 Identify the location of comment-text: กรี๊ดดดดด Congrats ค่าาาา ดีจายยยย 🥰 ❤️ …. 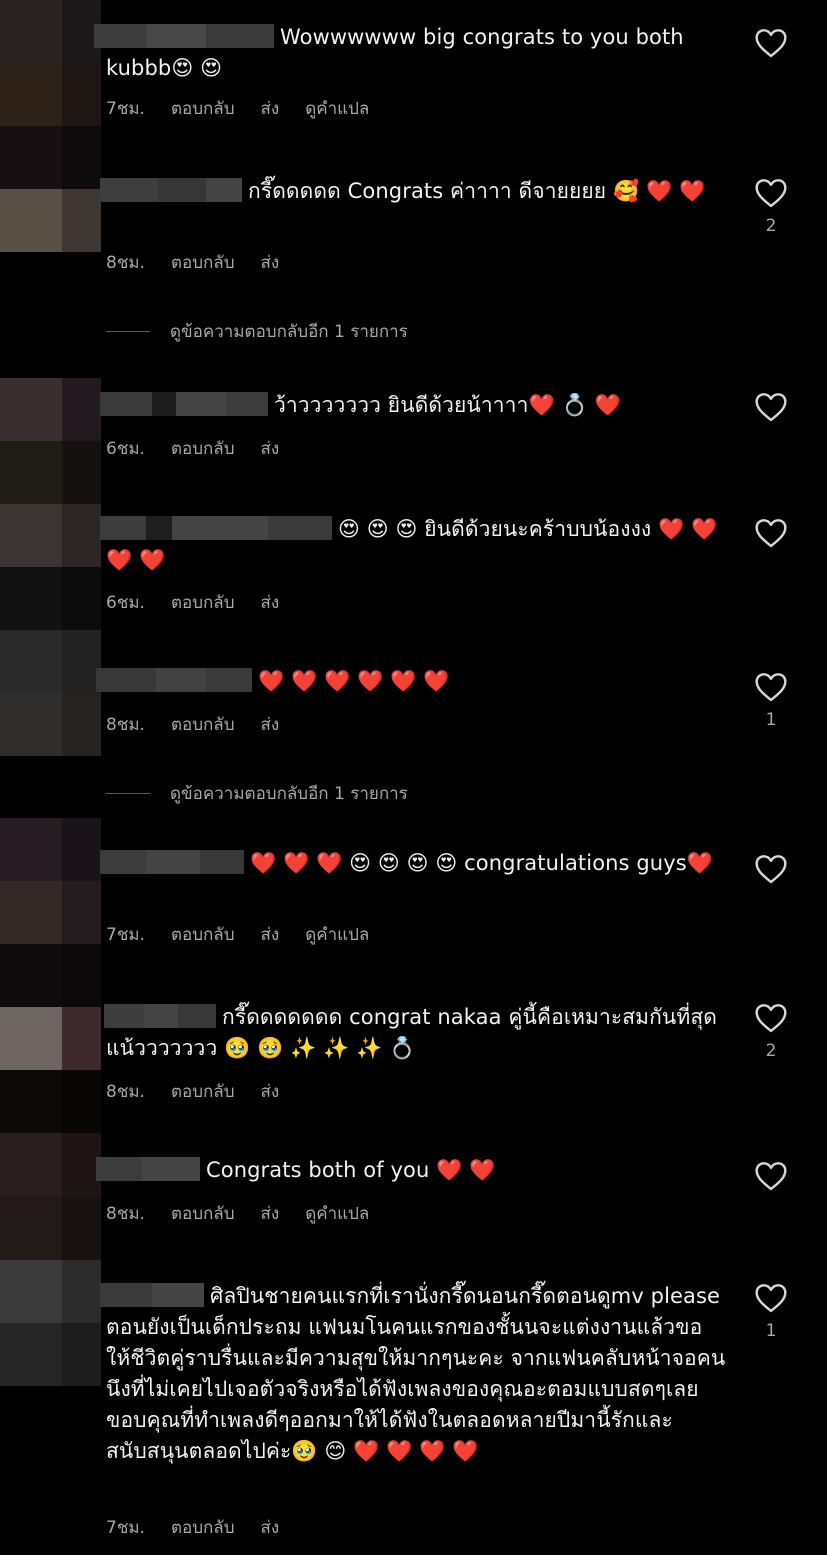
(477, 191).